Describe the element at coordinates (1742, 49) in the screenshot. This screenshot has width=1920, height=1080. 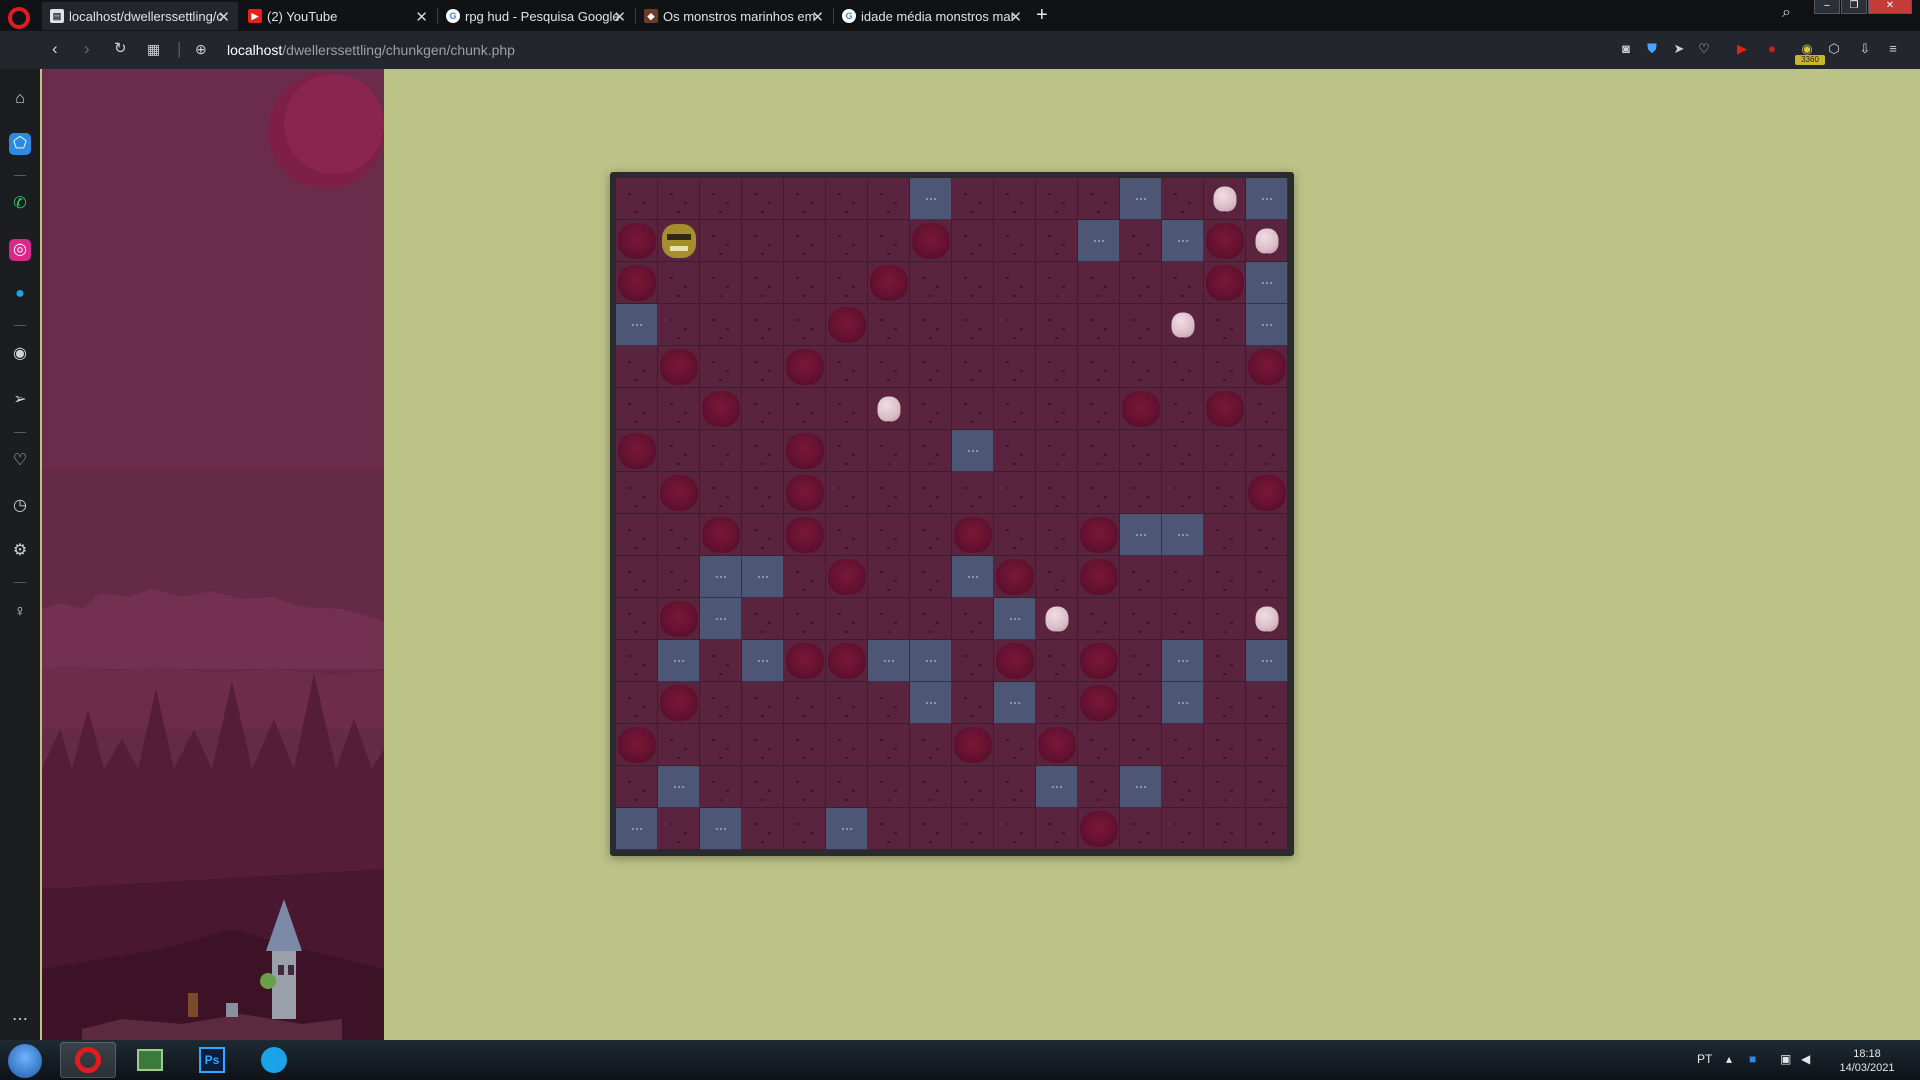
I see `youtube-ext-icon: ▶` at that location.